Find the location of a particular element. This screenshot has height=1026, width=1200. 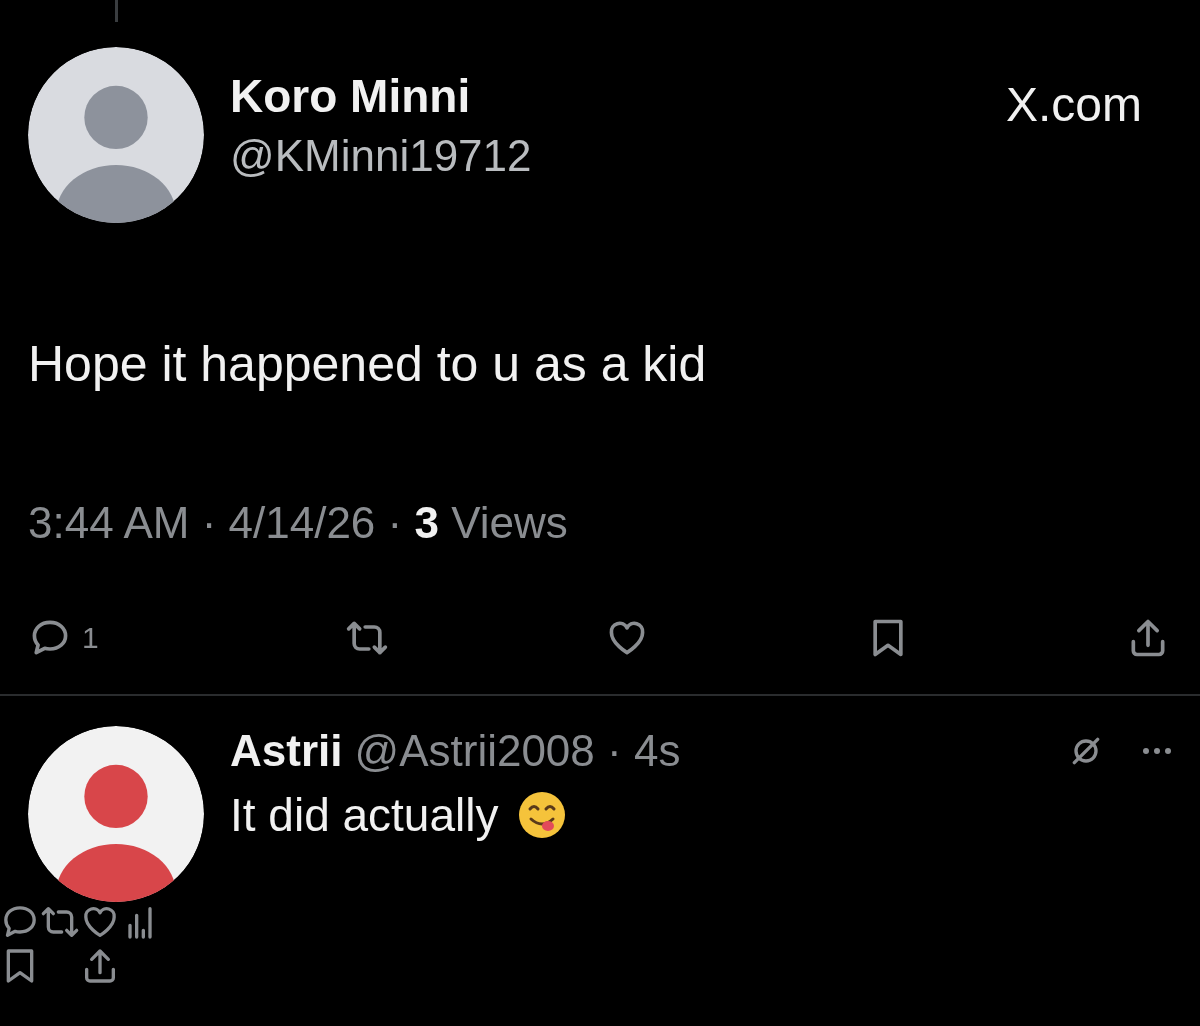

username-and-time: @Astrii2008 · 4s is located at coordinates (517, 751).